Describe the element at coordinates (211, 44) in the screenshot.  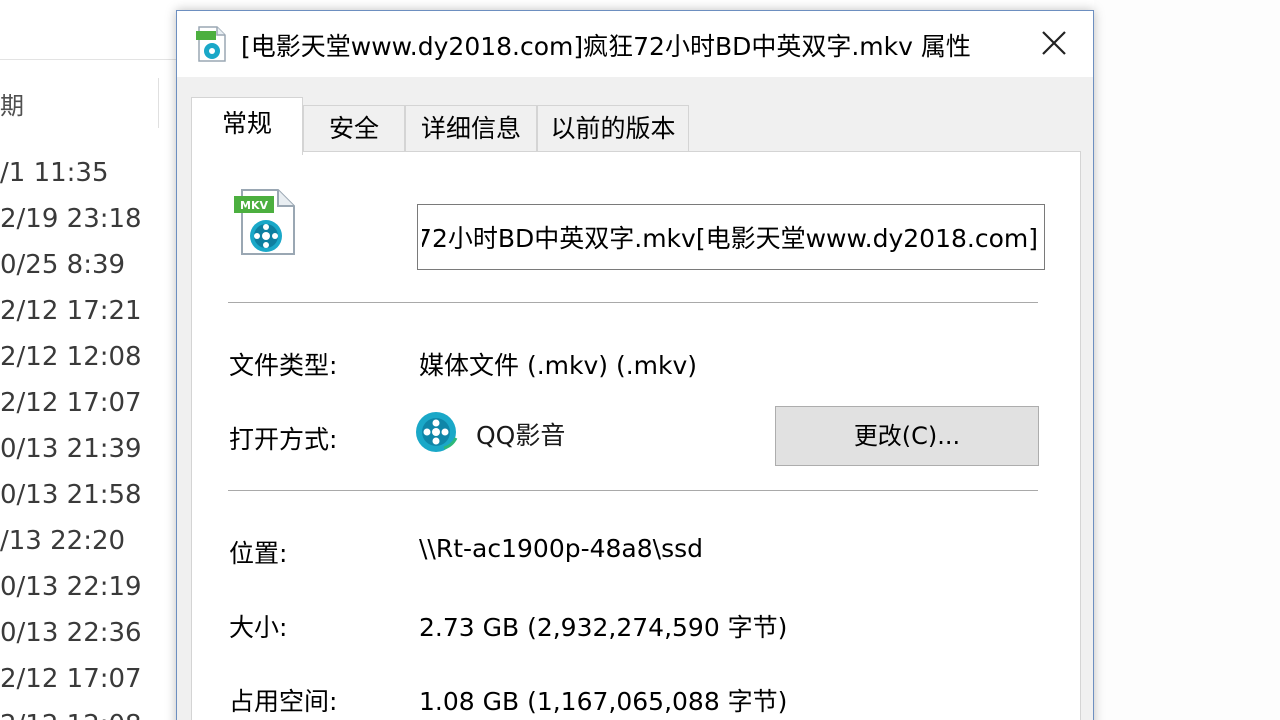
I see `mkv-file-icon` at that location.